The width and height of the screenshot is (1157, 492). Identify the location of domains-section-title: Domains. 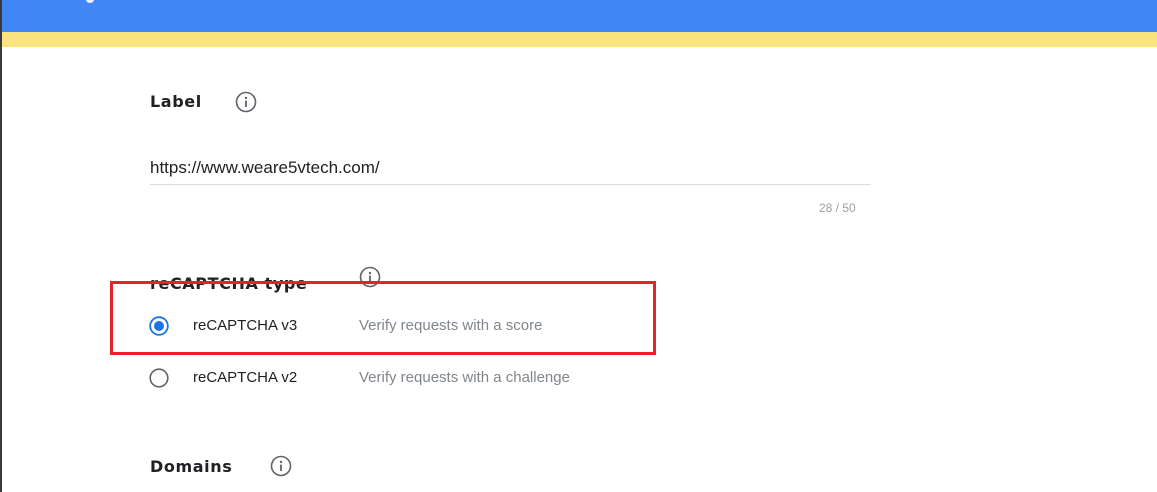
(191, 466).